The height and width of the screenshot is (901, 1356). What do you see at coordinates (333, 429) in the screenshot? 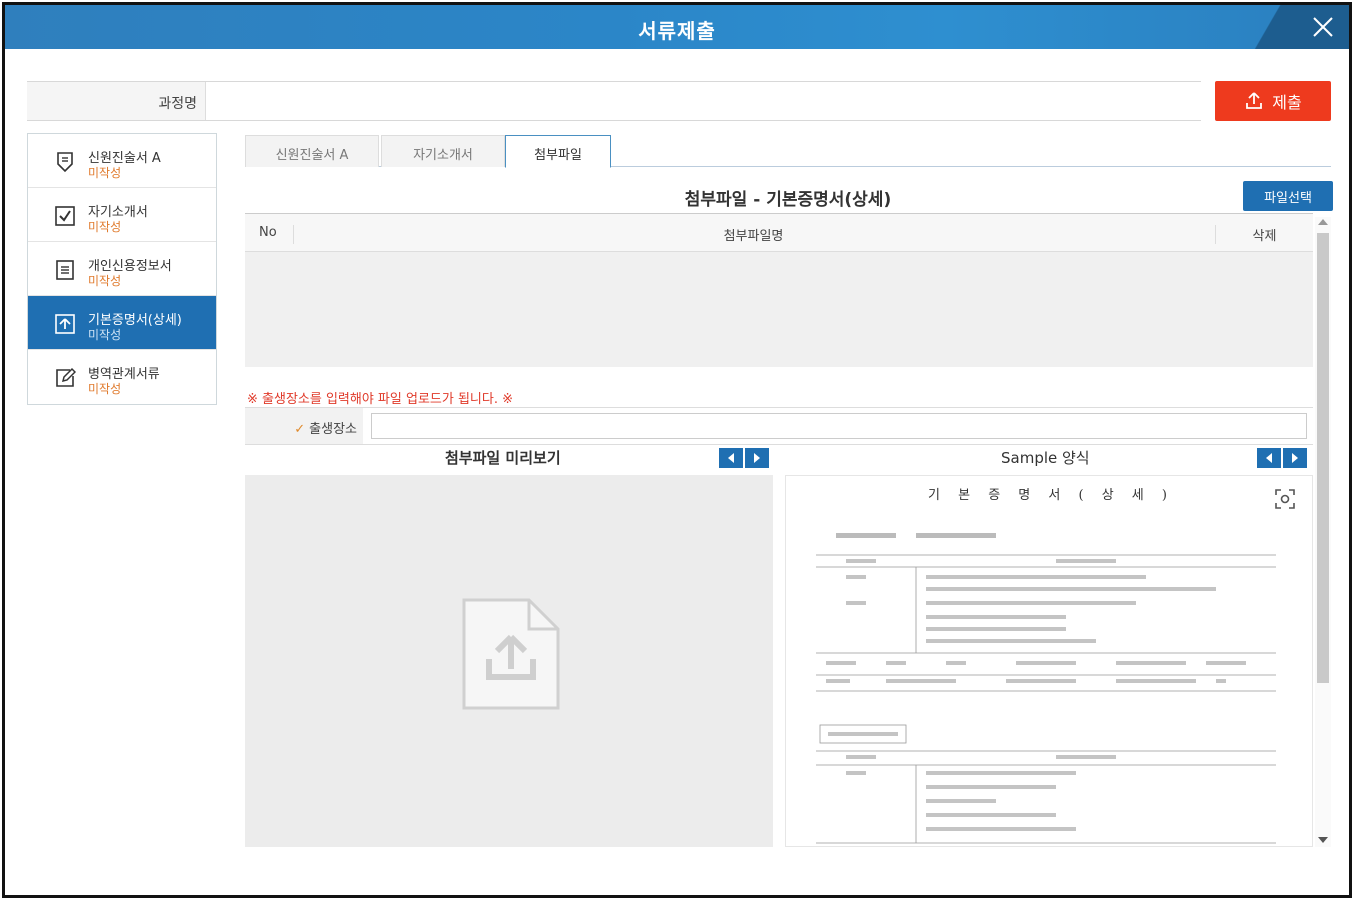
I see `birth-place-label: 출생장소` at bounding box center [333, 429].